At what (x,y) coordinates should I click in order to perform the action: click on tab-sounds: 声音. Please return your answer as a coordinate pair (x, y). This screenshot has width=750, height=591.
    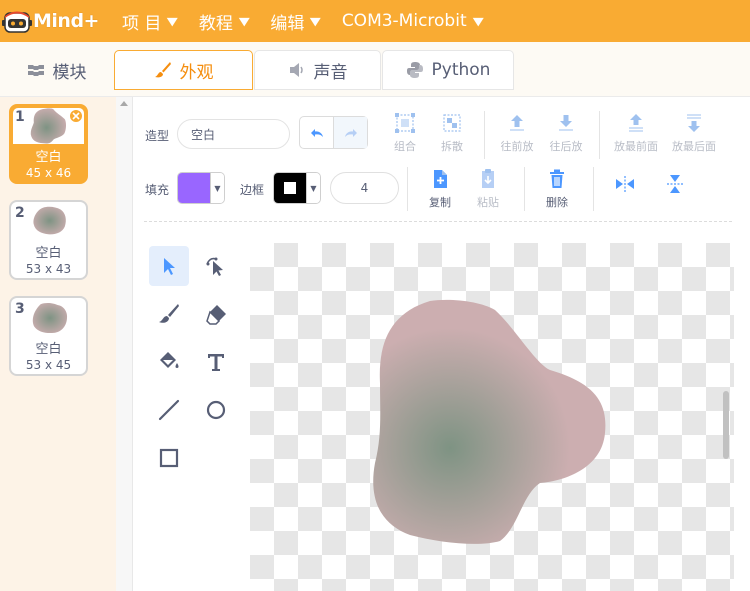
    Looking at the image, I should click on (317, 70).